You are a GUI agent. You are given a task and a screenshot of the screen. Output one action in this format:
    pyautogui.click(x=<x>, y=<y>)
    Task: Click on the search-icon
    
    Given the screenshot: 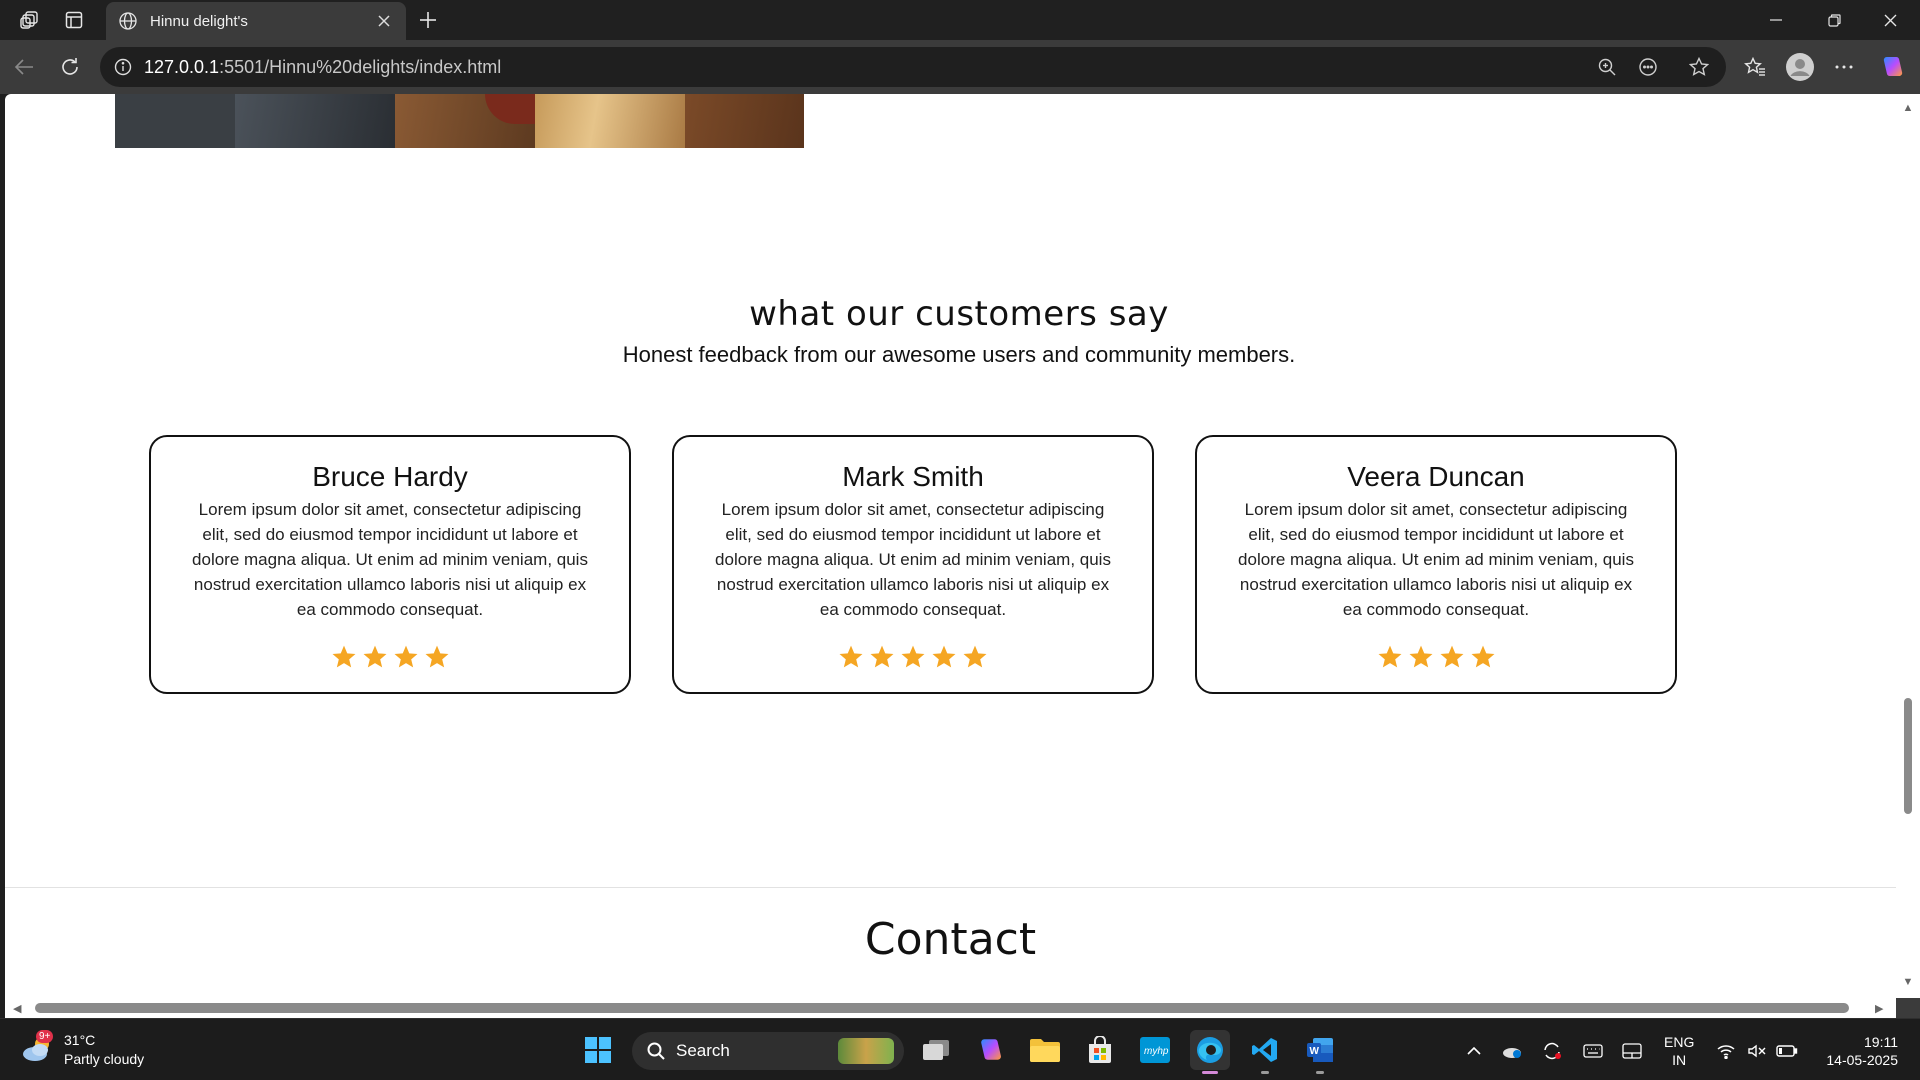 What is the action you would take?
    pyautogui.click(x=656, y=1051)
    